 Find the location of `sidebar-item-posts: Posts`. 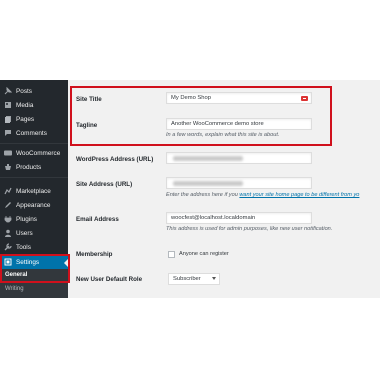

sidebar-item-posts: Posts is located at coordinates (34, 91).